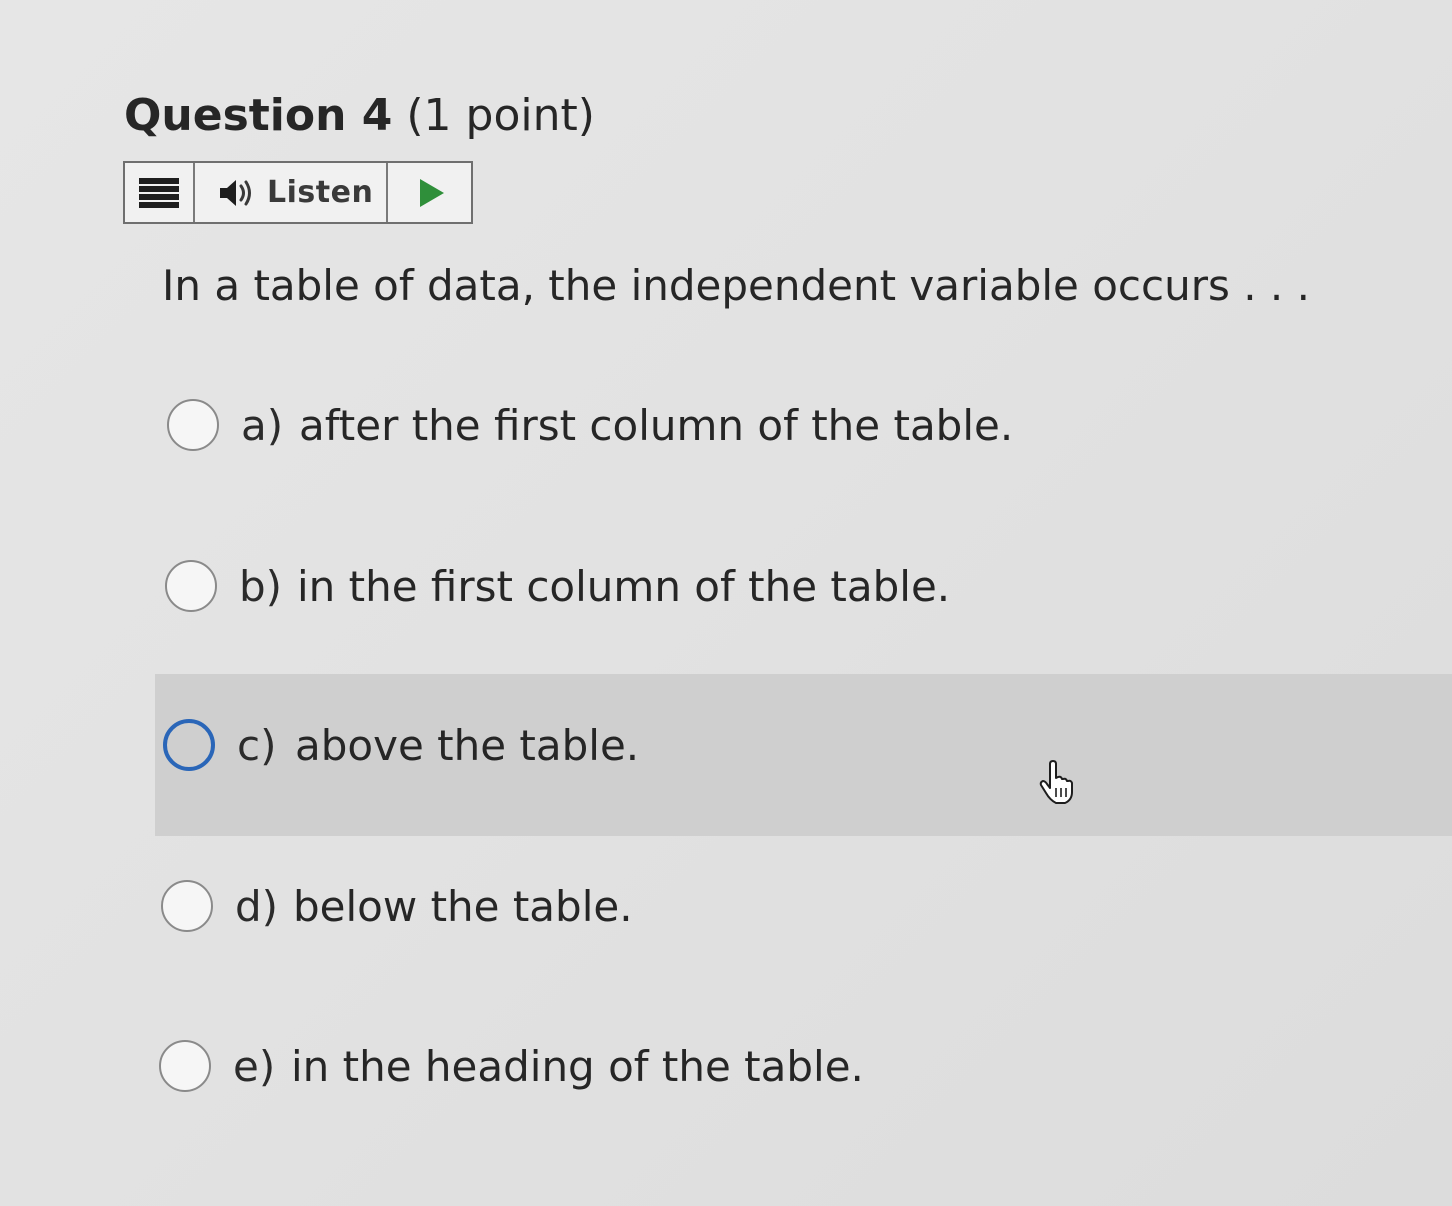 Image resolution: width=1452 pixels, height=1206 pixels. I want to click on listen-label: Listen, so click(320, 192).